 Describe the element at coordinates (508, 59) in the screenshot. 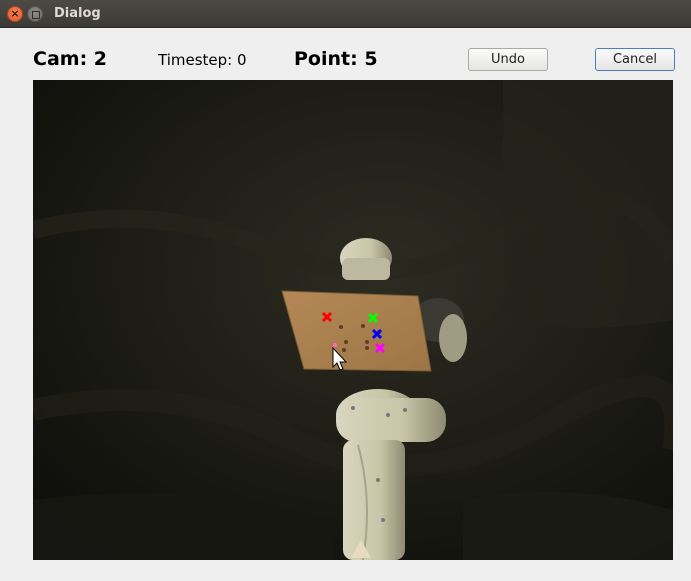

I see `undo-button: Undo` at that location.